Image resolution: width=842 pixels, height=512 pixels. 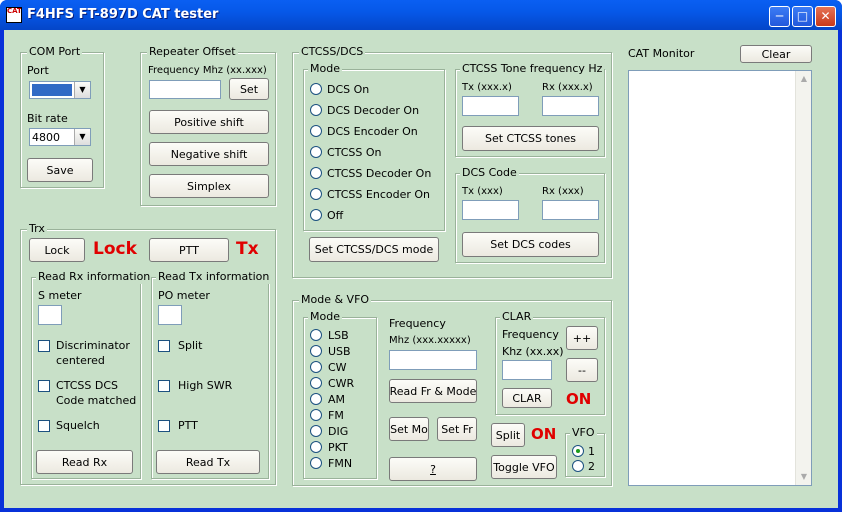 I want to click on vfo-mode-group: Mode LSB USB CW CWR AM FM DIG PKT FMN, so click(x=340, y=394).